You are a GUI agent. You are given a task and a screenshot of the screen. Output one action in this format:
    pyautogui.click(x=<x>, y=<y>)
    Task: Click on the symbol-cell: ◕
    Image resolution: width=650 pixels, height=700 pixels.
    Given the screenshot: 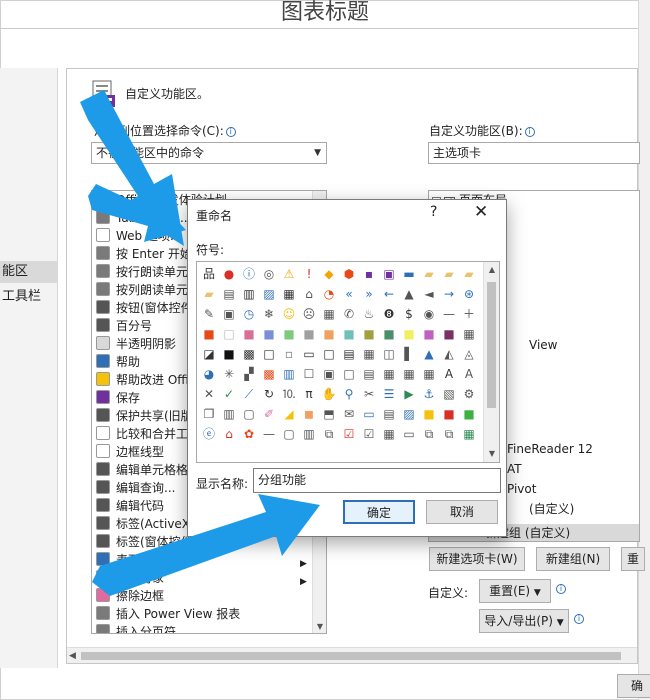 What is the action you would take?
    pyautogui.click(x=209, y=374)
    